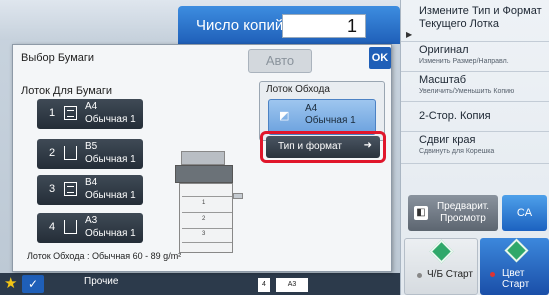  Describe the element at coordinates (58, 58) in the screenshot. I see `dialog-title: Выбор Бумаги` at that location.